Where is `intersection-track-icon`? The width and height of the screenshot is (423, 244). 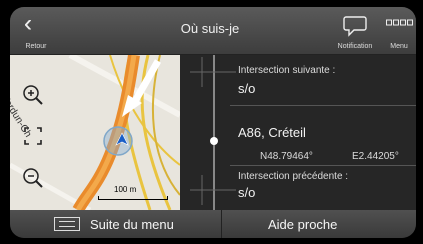 intersection-track-icon is located at coordinates (213, 132).